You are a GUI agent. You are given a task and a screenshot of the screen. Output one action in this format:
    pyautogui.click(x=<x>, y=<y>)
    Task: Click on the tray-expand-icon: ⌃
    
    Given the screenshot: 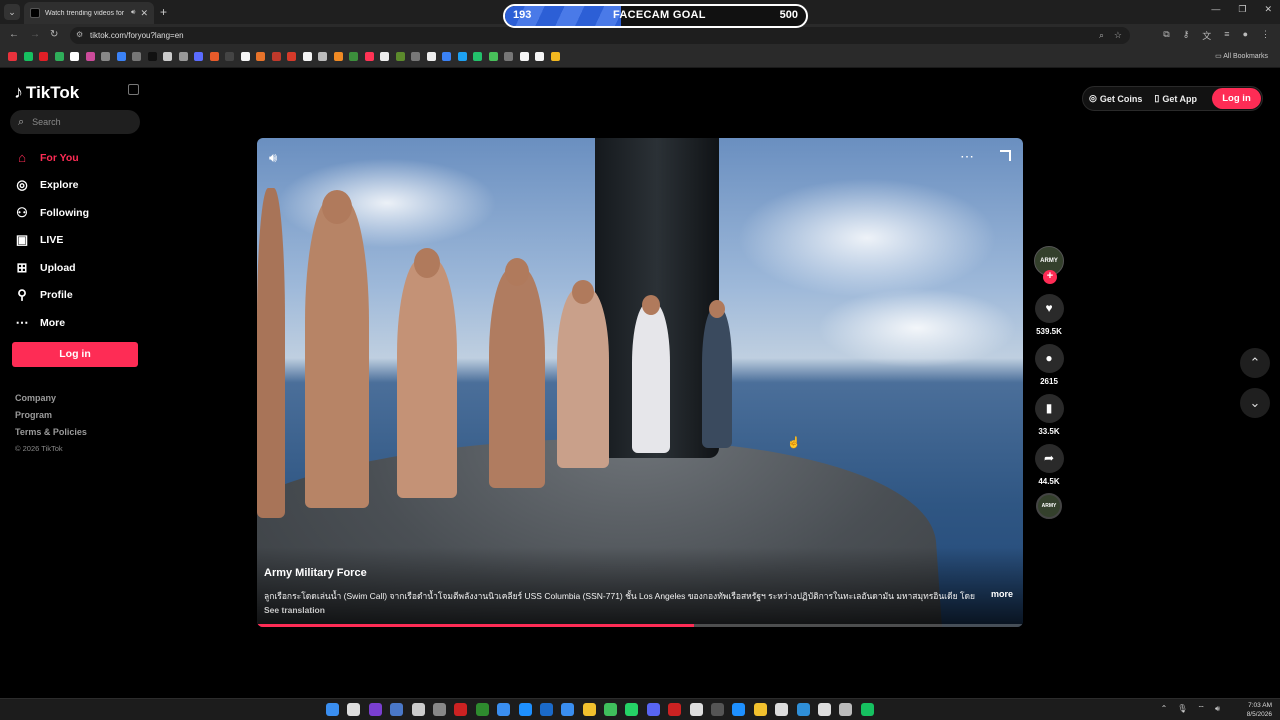 What is the action you would take?
    pyautogui.click(x=1164, y=709)
    